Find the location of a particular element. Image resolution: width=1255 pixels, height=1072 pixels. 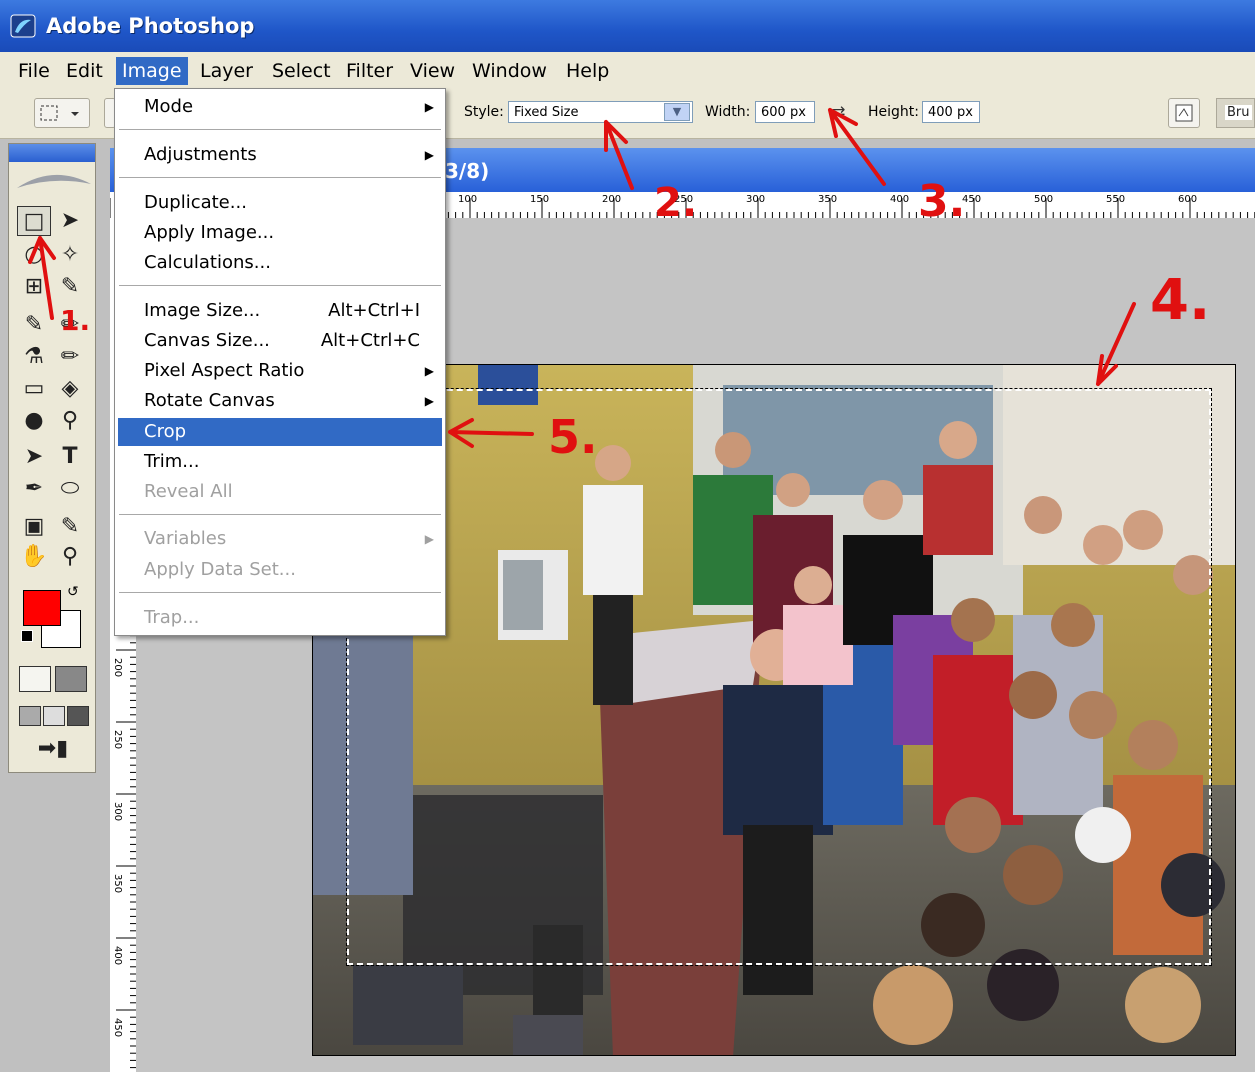

crop-tool-icon: ⊞ is located at coordinates (34, 287).